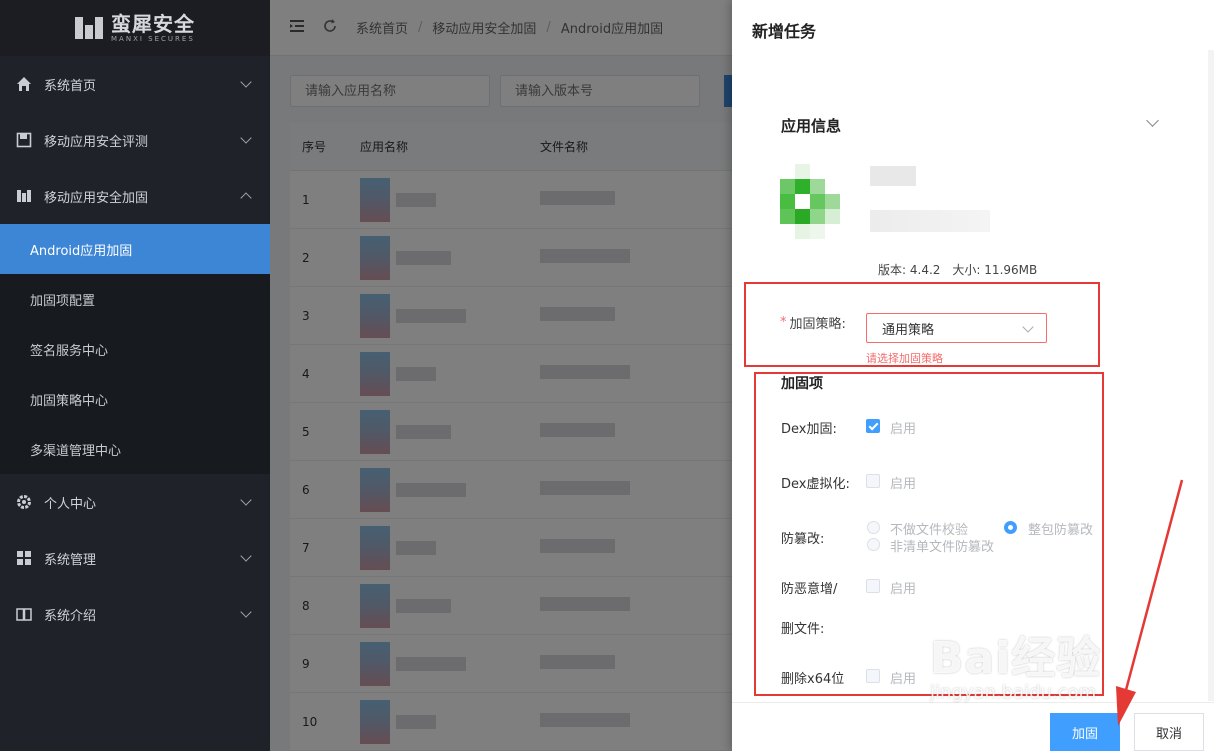 This screenshot has height=751, width=1214. Describe the element at coordinates (811, 126) in the screenshot. I see `app-info-title: 应用信息` at that location.